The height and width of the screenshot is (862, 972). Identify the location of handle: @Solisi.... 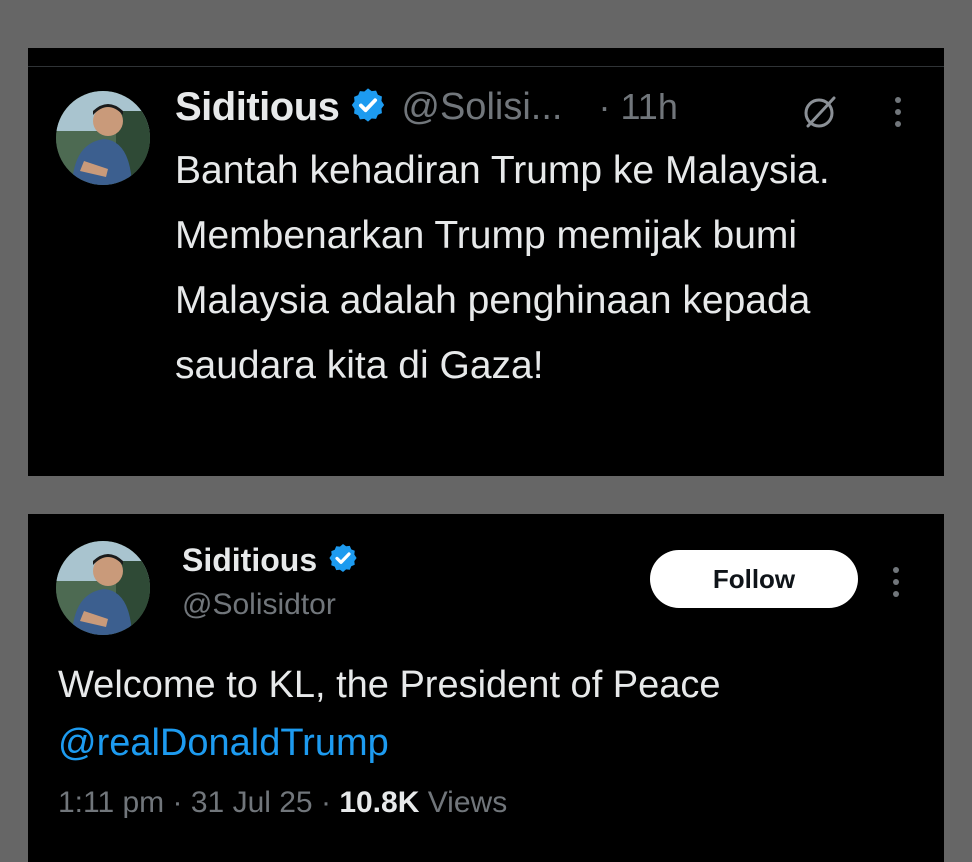
(481, 107).